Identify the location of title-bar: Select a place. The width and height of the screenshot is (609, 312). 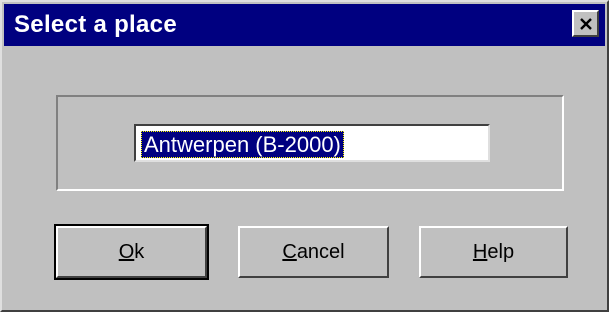
(304, 25).